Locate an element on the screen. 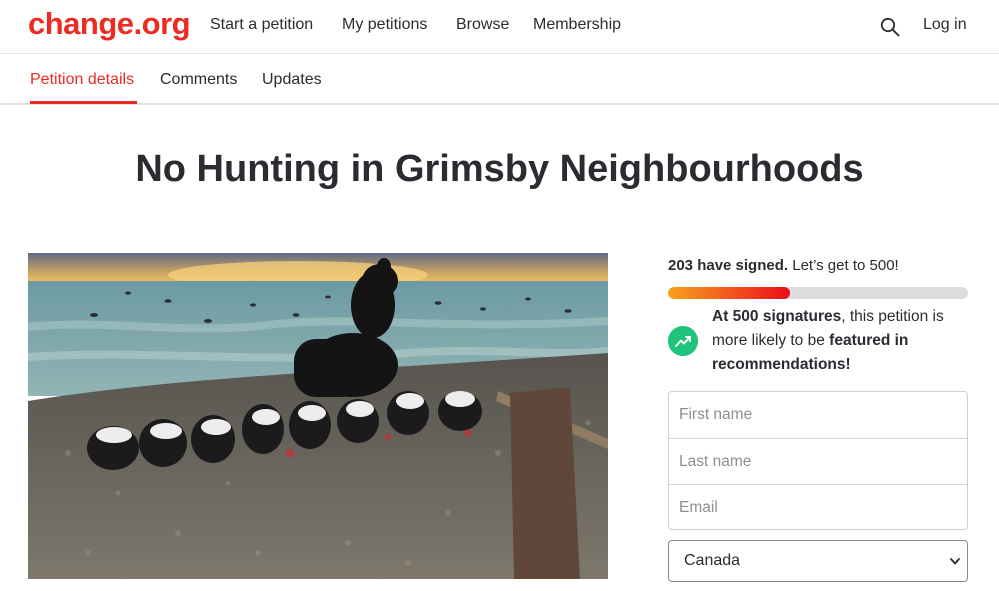  sign-form is located at coordinates (818, 461).